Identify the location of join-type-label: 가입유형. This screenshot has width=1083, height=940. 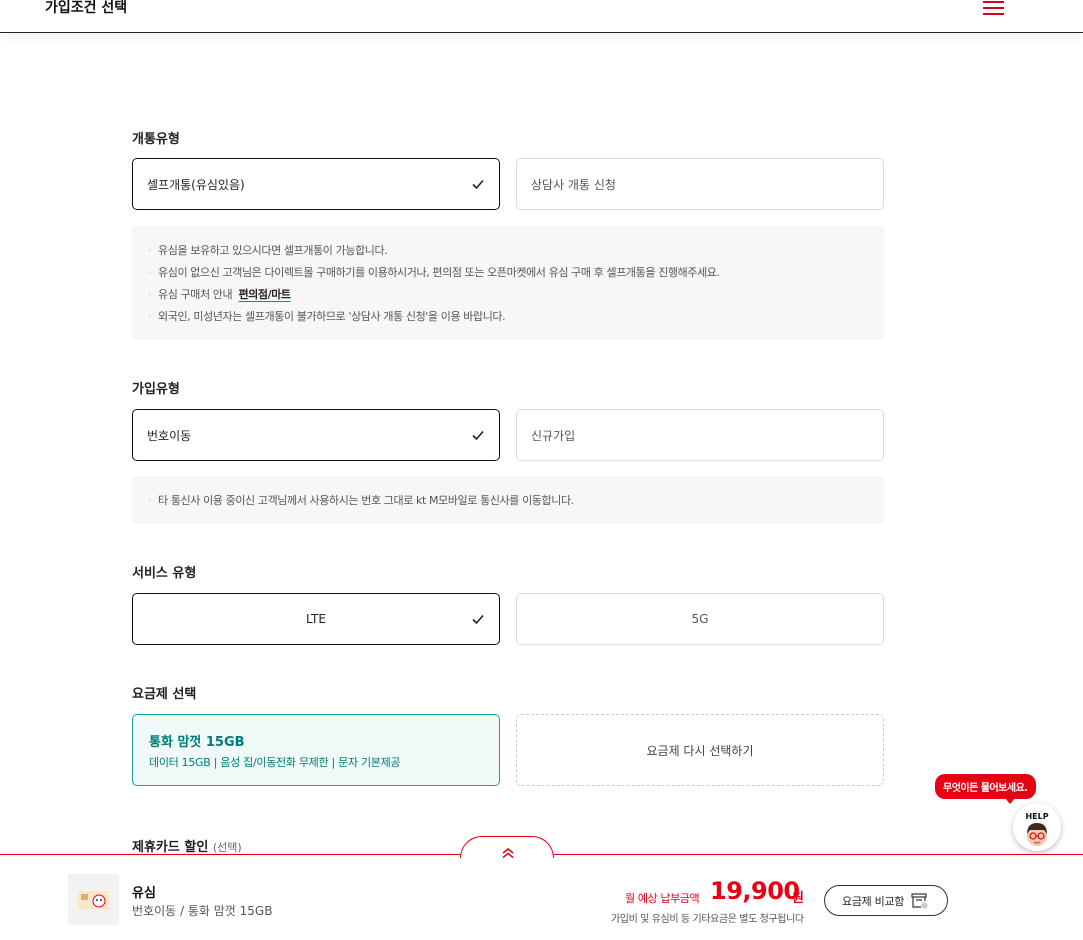
(156, 389).